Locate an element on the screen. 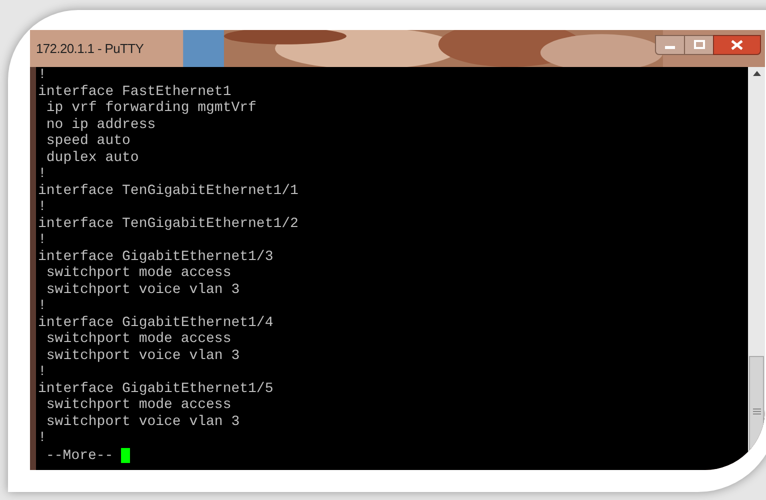  terminal-line: interface GigabitEthernet1/3 is located at coordinates (156, 256).